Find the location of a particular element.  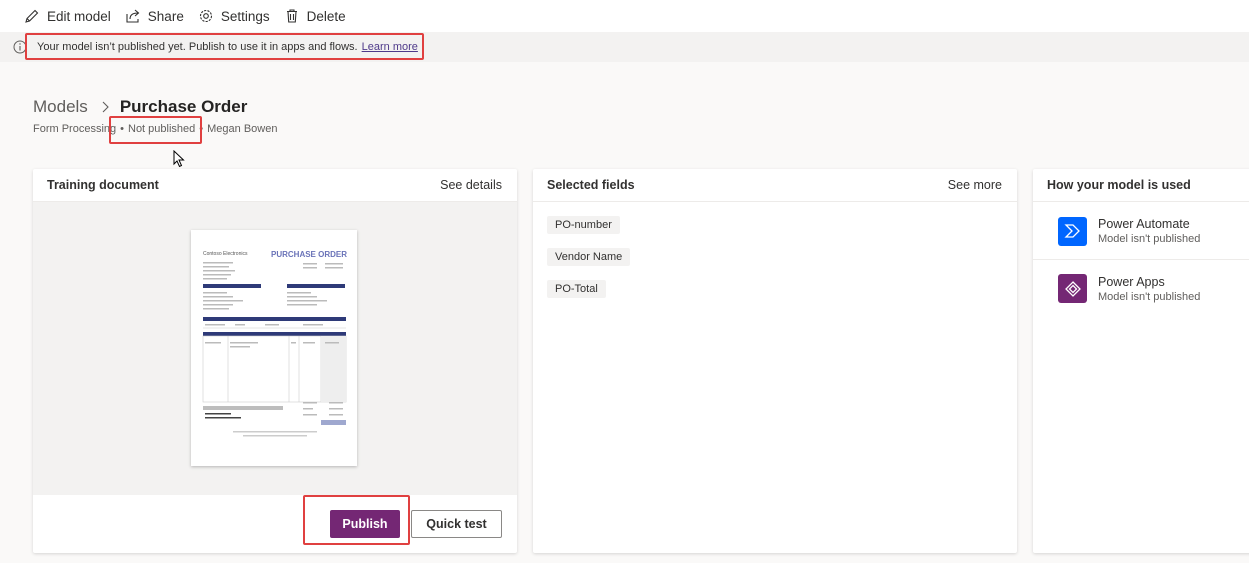

share-button: Share is located at coordinates (154, 16).